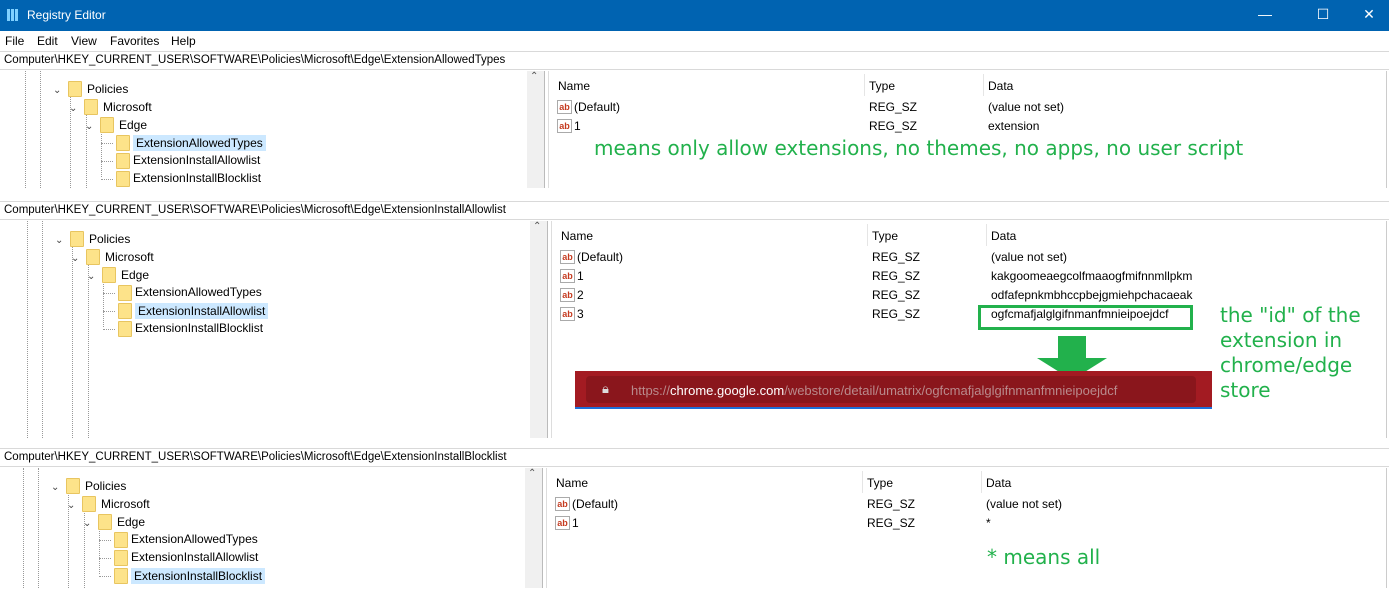 This screenshot has width=1389, height=593. What do you see at coordinates (1014, 126) in the screenshot?
I see `value-data: extension` at bounding box center [1014, 126].